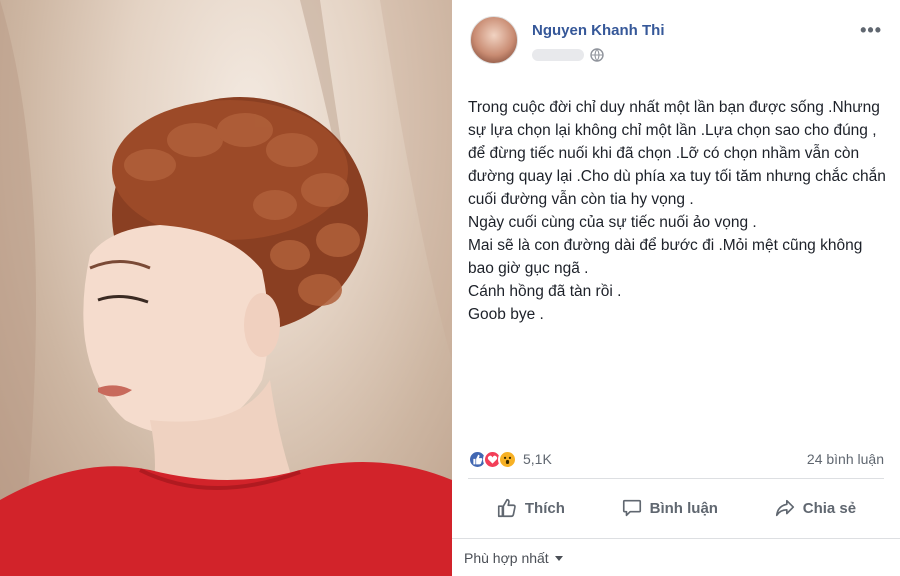 Image resolution: width=900 pixels, height=576 pixels. Describe the element at coordinates (683, 508) in the screenshot. I see `comment-label: Bình luận` at that location.